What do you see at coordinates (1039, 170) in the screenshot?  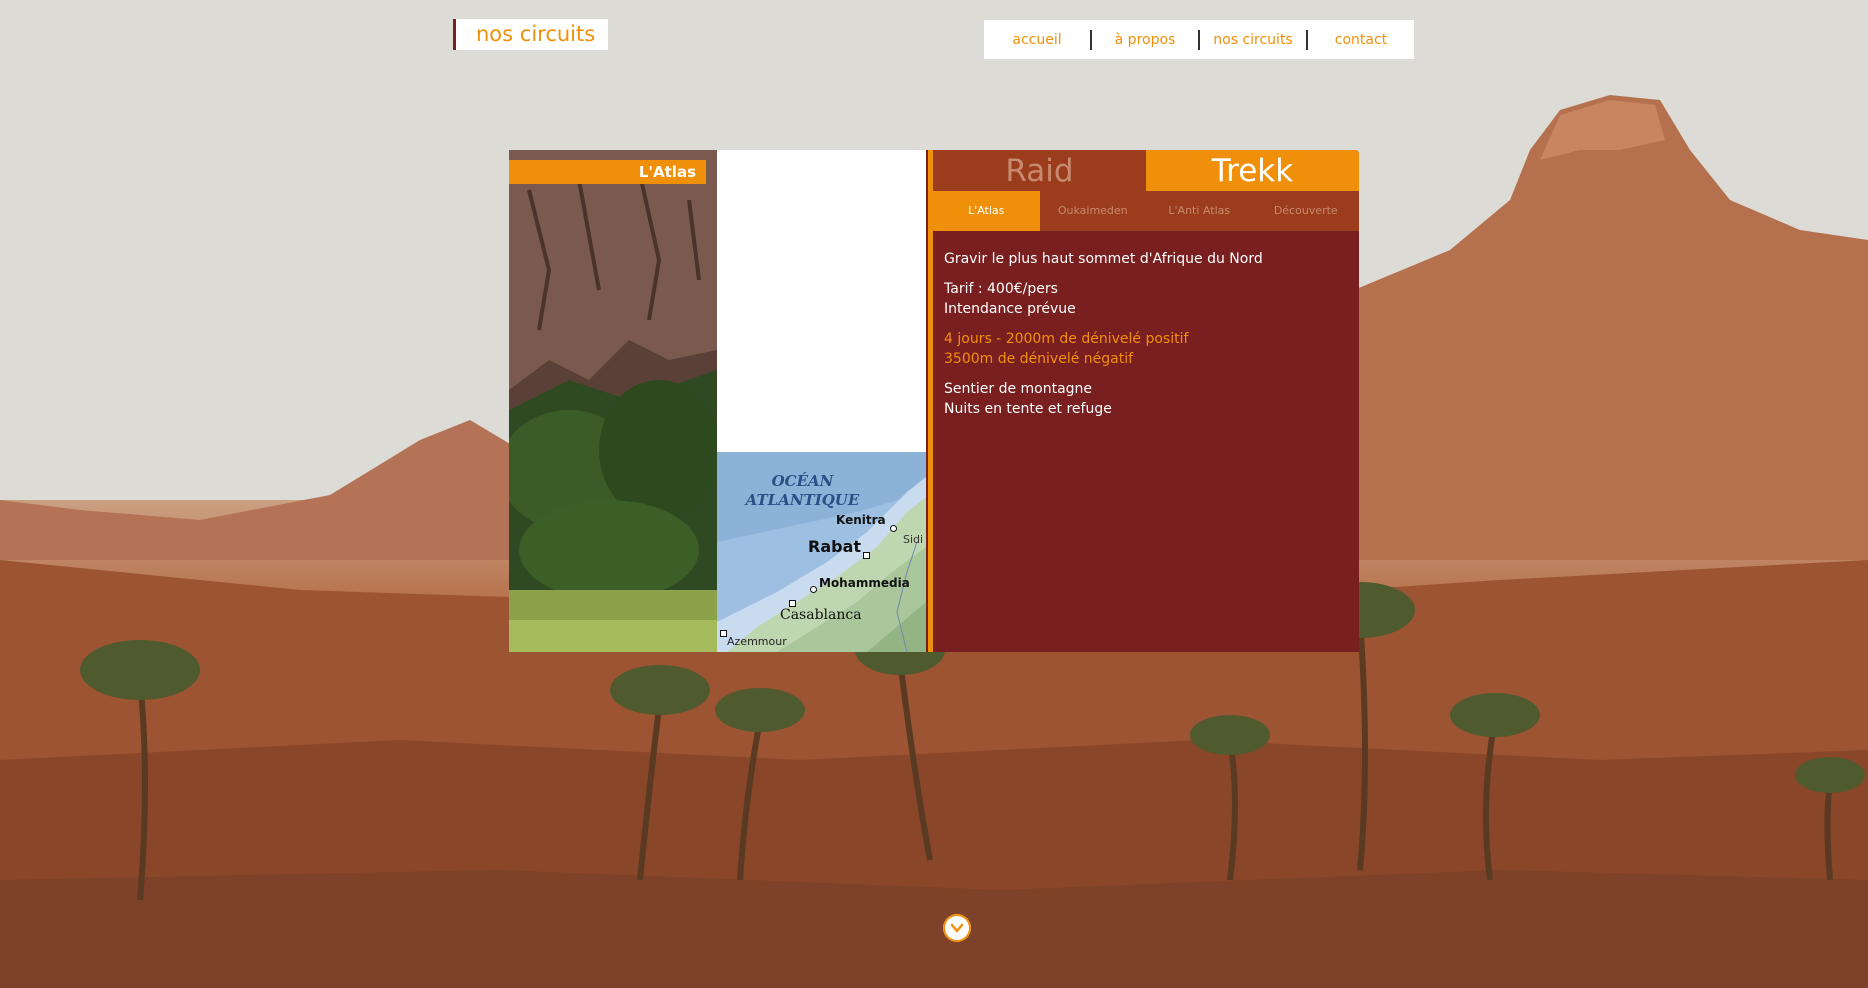 I see `tab-raid: Raid` at bounding box center [1039, 170].